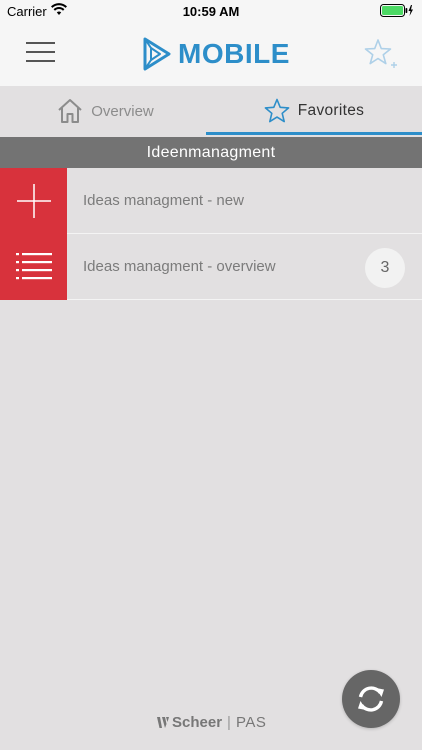  Describe the element at coordinates (234, 53) in the screenshot. I see `logo-text: MOBILE` at that location.